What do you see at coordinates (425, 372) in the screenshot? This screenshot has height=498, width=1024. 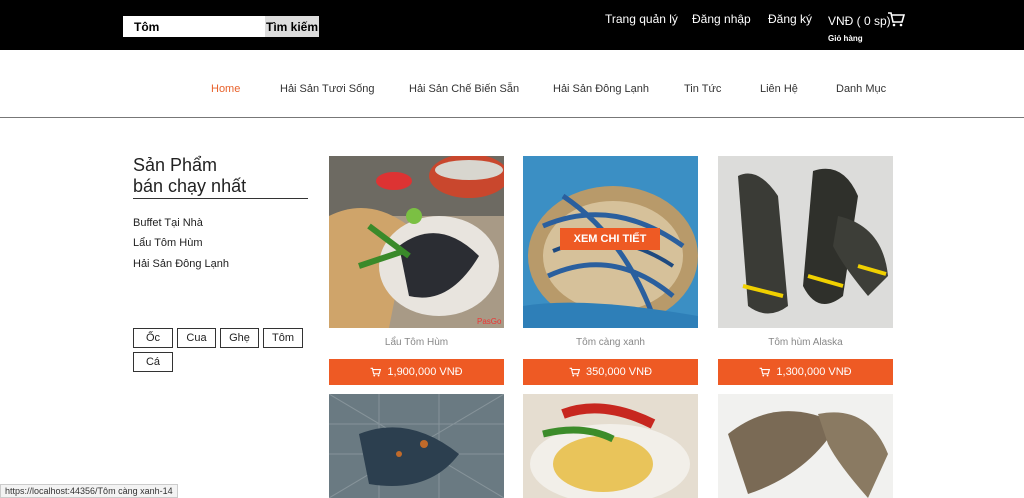 I see `product-price: 1,900,000 VNĐ` at bounding box center [425, 372].